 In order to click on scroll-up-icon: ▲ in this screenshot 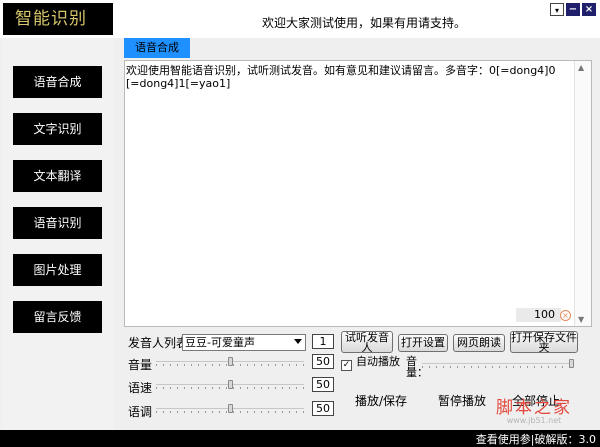, I will do `click(581, 67)`.